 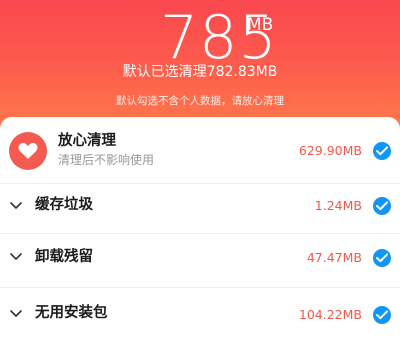 I want to click on heart-icon, so click(x=28, y=151).